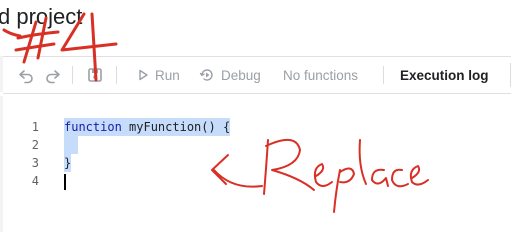 The image size is (511, 240). What do you see at coordinates (257, 127) in the screenshot?
I see `code-line: 1 function myFunction() {` at bounding box center [257, 127].